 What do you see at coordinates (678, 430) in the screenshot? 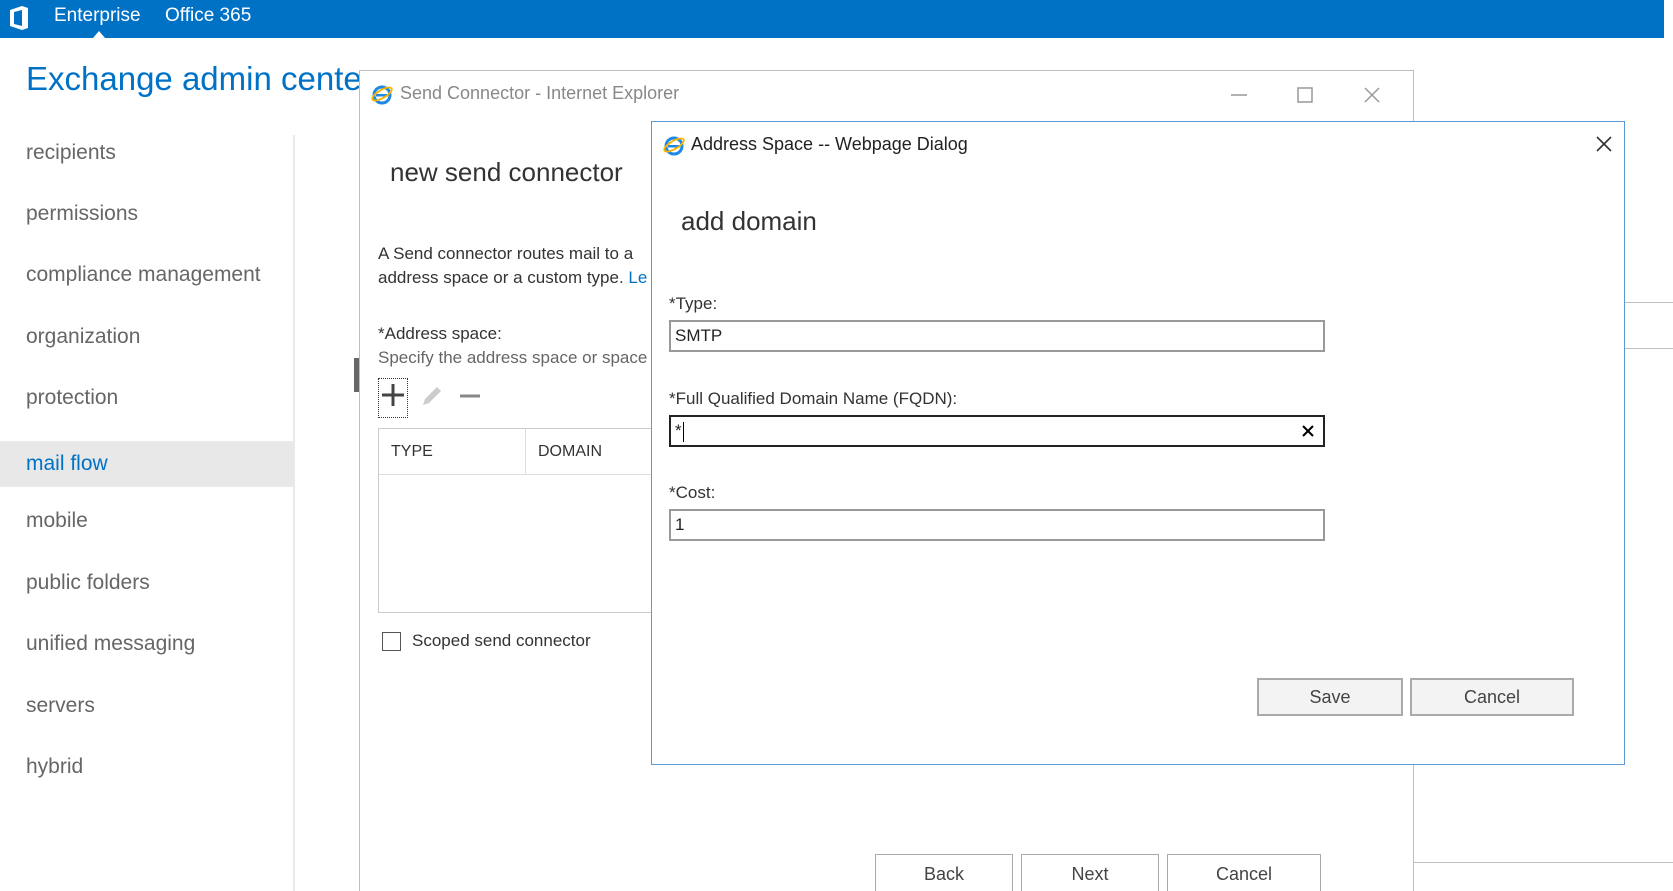
I see `fqdn-value: *` at bounding box center [678, 430].